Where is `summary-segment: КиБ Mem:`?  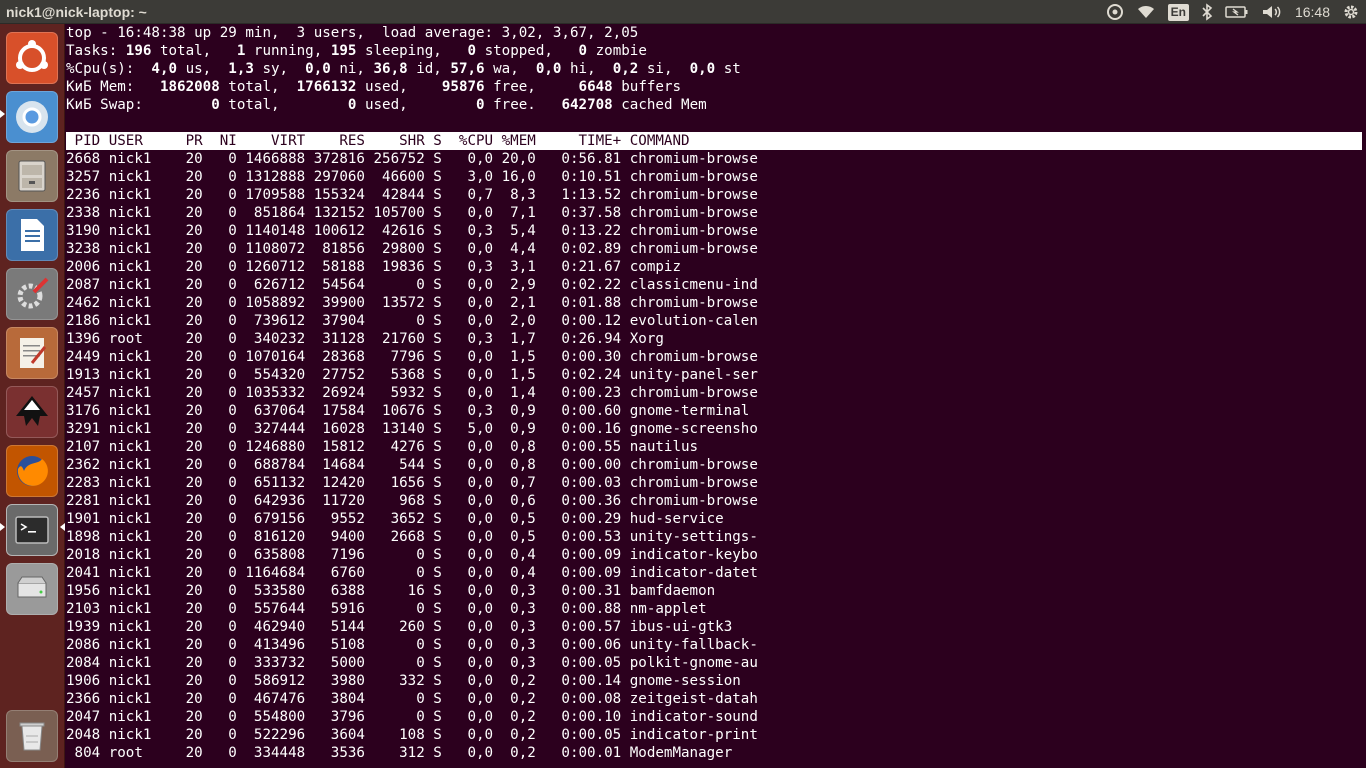 summary-segment: КиБ Mem: is located at coordinates (113, 87).